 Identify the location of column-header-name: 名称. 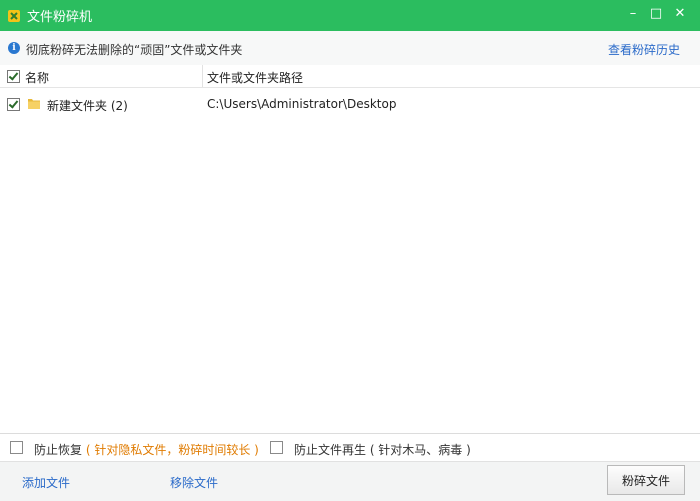
(37, 77).